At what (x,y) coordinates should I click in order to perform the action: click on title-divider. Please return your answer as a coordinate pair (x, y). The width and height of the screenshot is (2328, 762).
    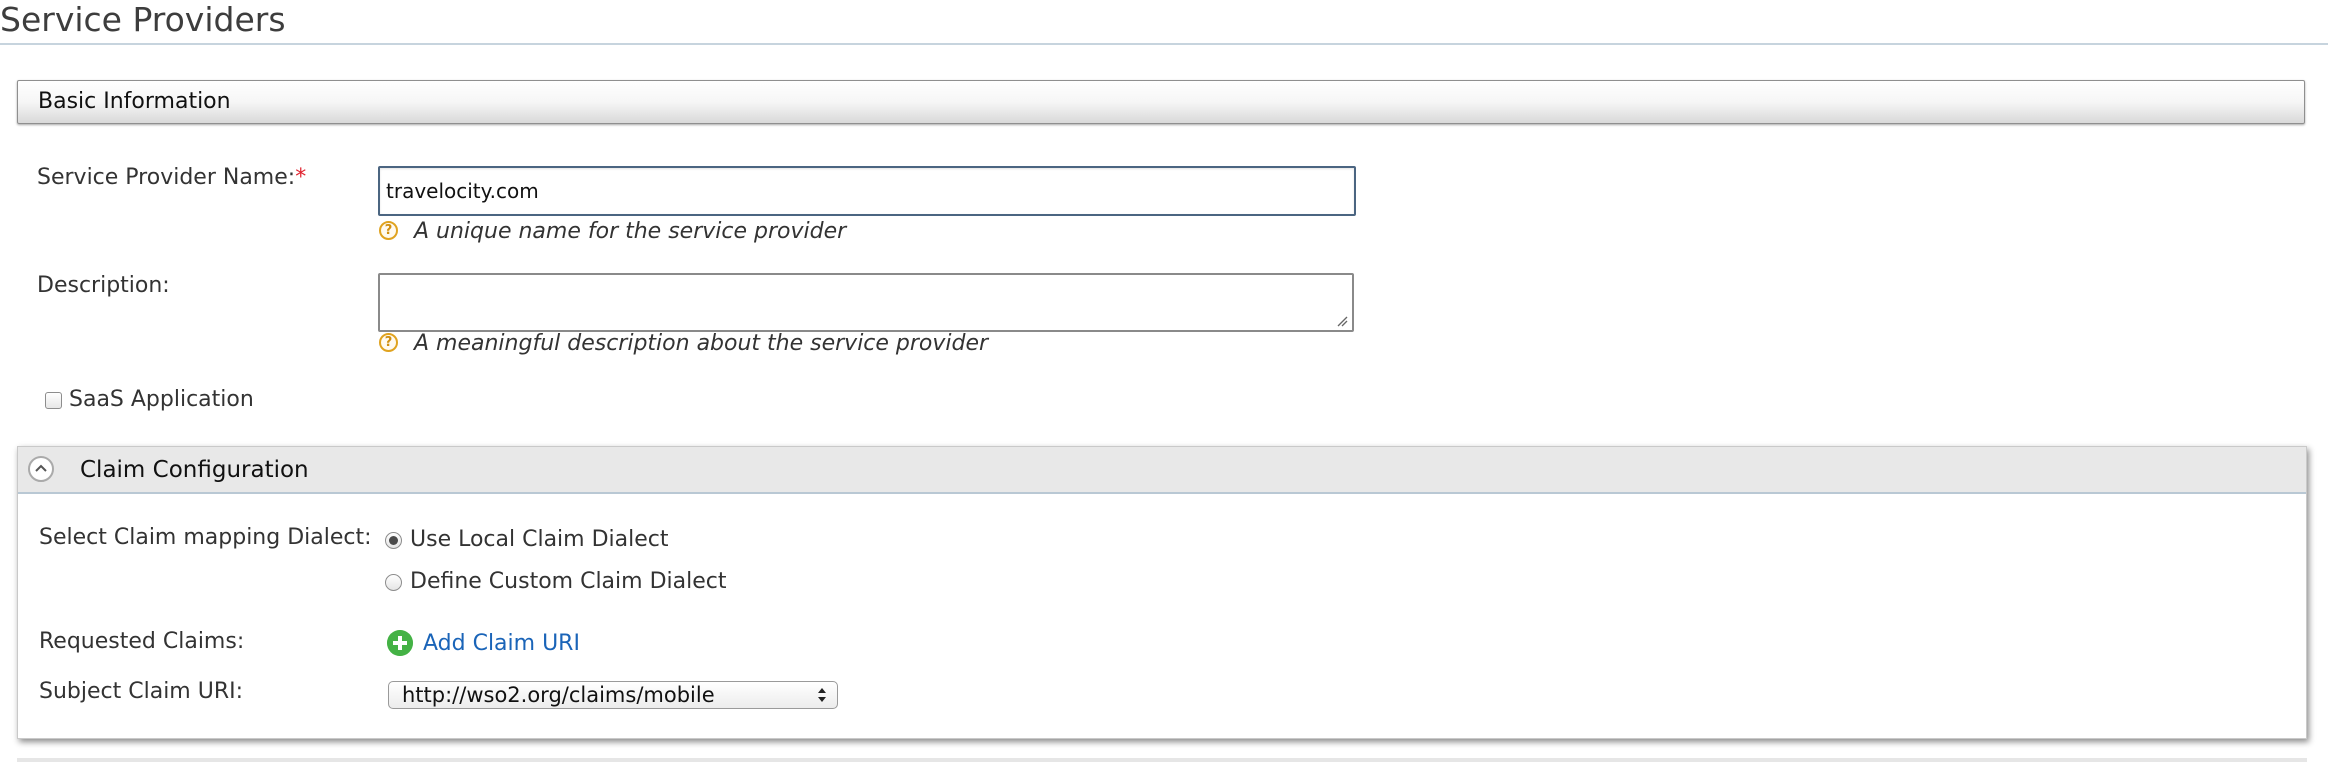
    Looking at the image, I should click on (1164, 44).